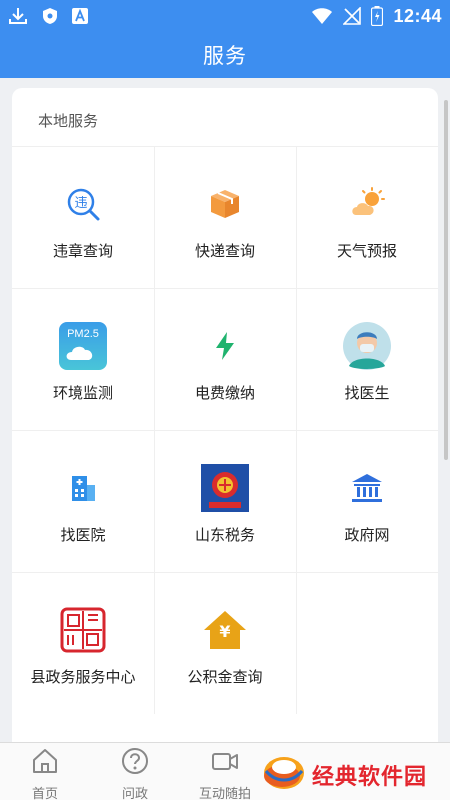 The width and height of the screenshot is (450, 800). I want to click on tab-label: 首页, so click(44, 793).